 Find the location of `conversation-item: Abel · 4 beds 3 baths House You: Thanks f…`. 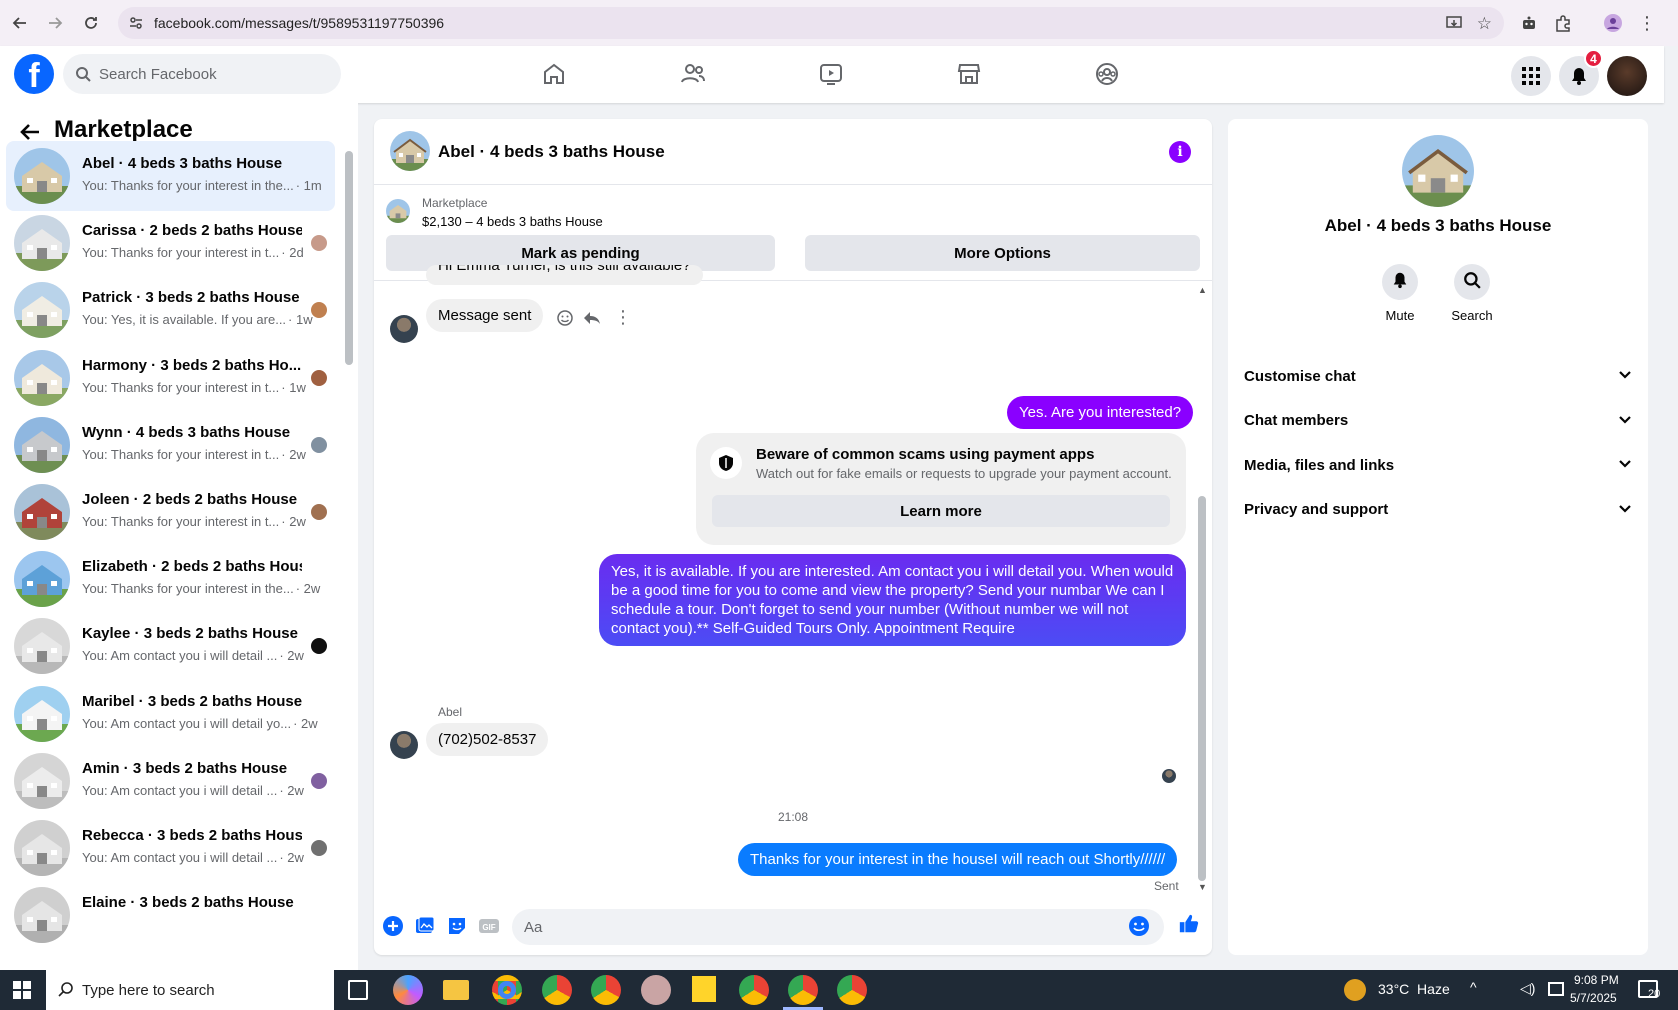

conversation-item: Abel · 4 beds 3 baths House You: Thanks f… is located at coordinates (170, 176).